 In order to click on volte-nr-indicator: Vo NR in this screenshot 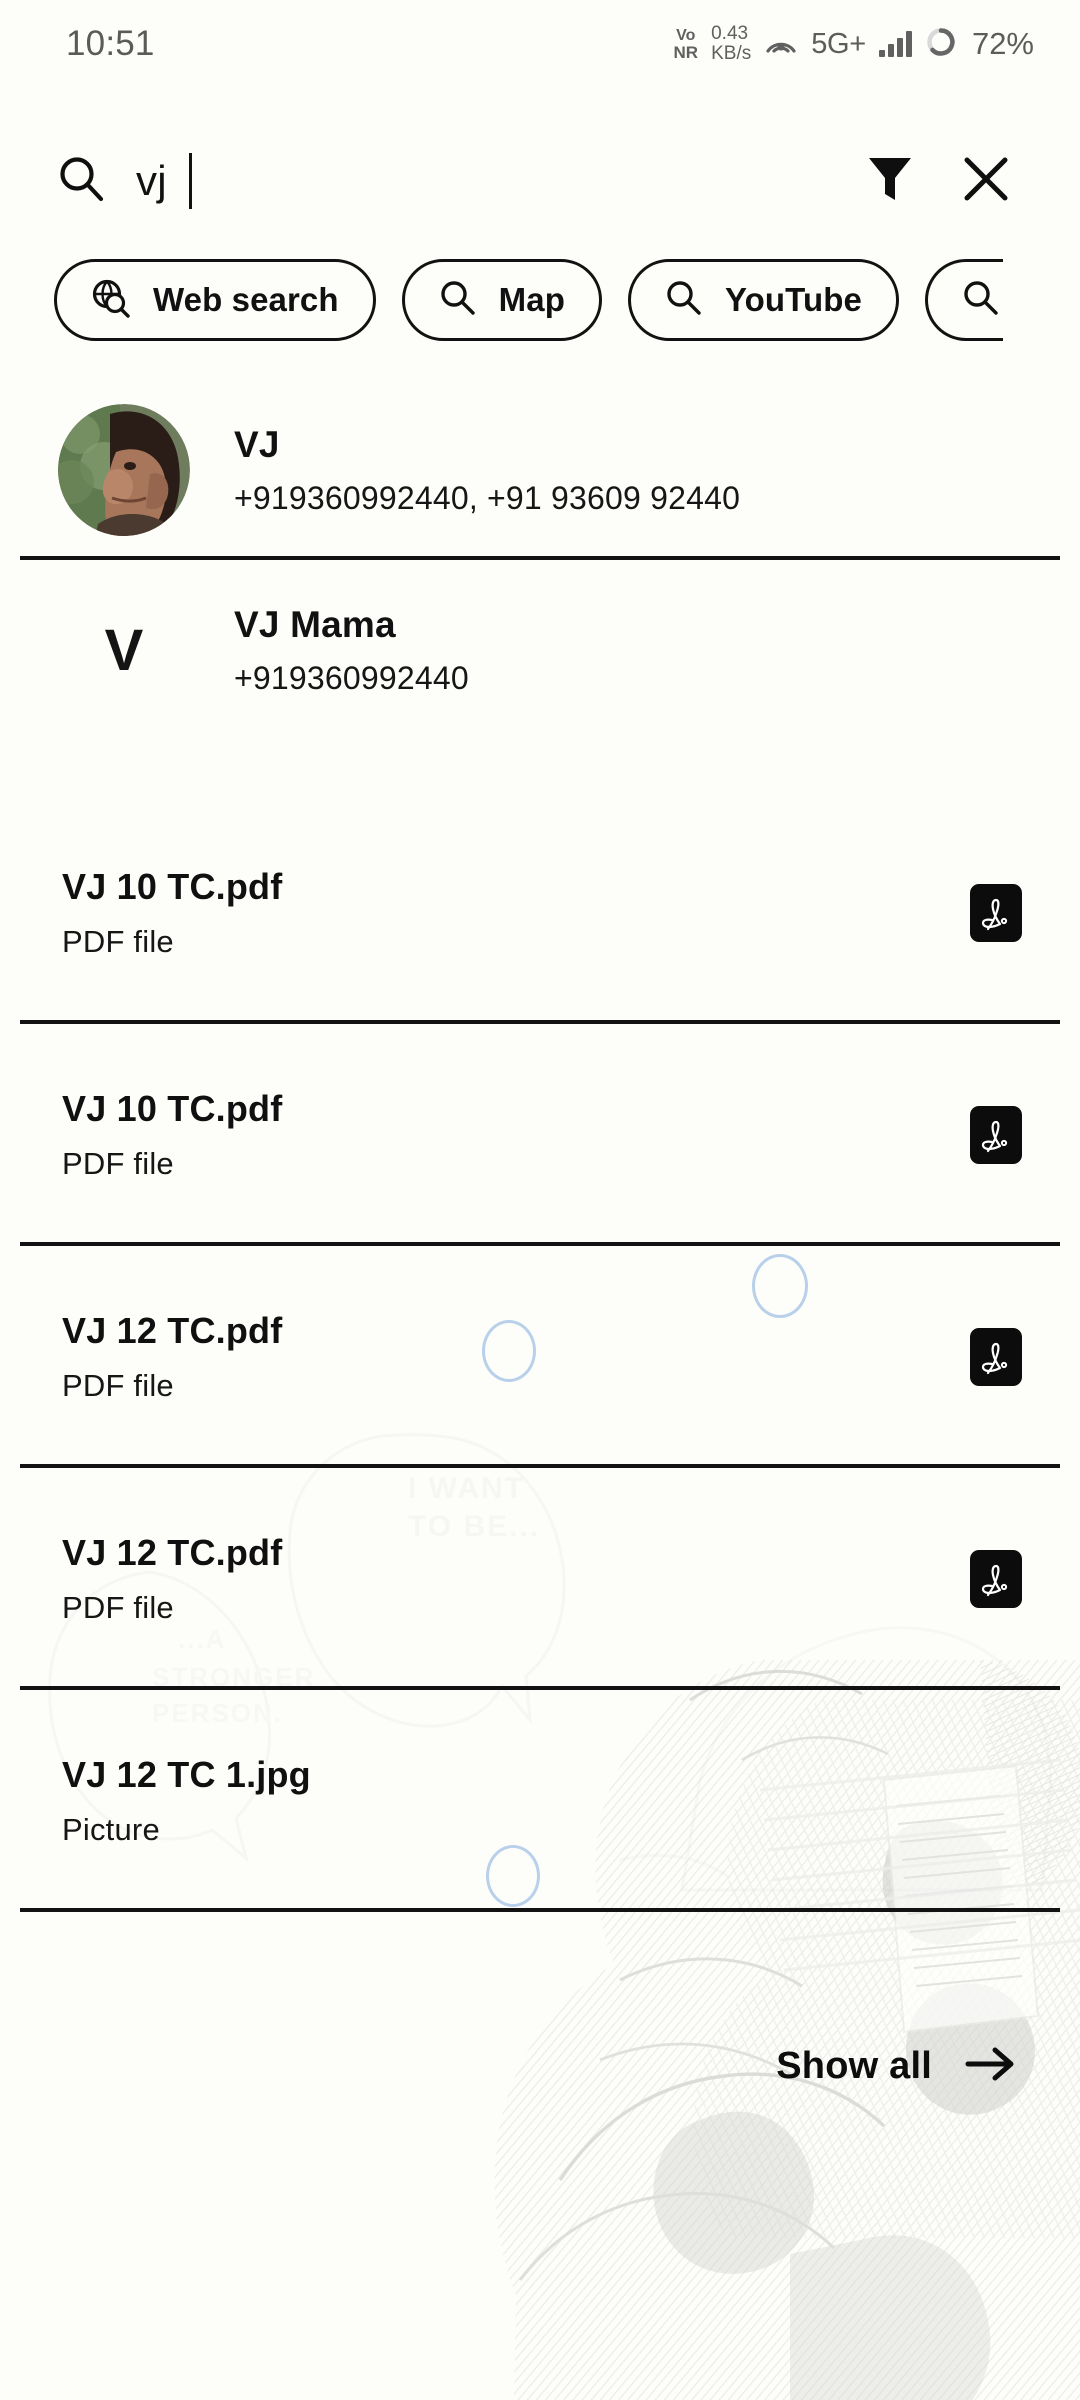, I will do `click(686, 44)`.